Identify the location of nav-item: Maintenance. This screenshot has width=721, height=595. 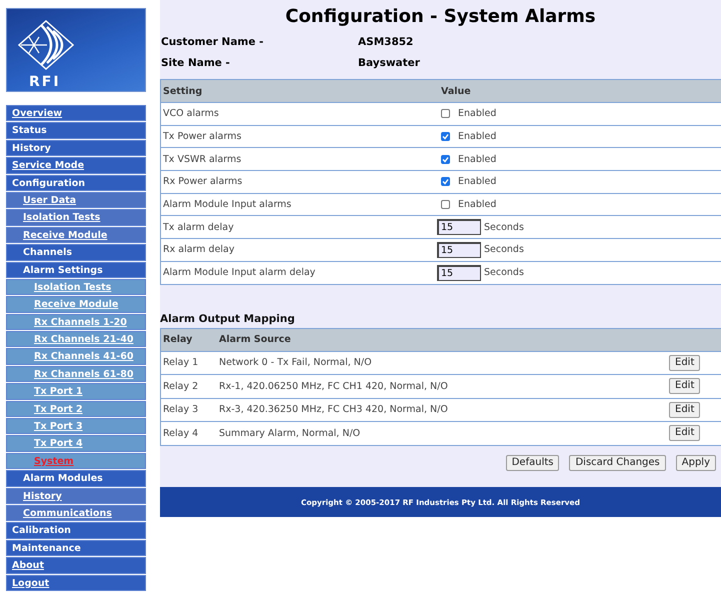
(76, 548).